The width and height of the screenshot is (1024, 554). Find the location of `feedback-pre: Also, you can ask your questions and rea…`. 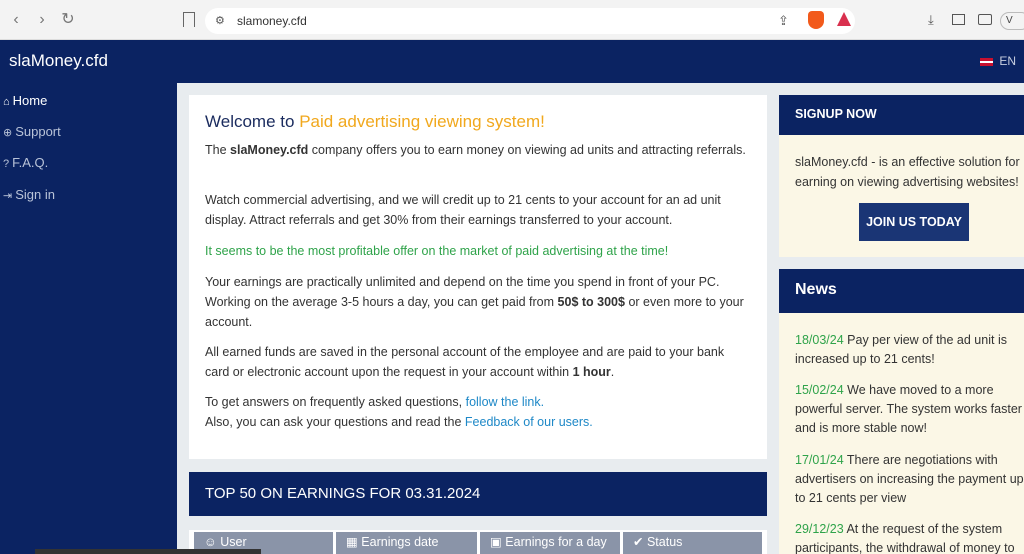

feedback-pre: Also, you can ask your questions and rea… is located at coordinates (333, 422).